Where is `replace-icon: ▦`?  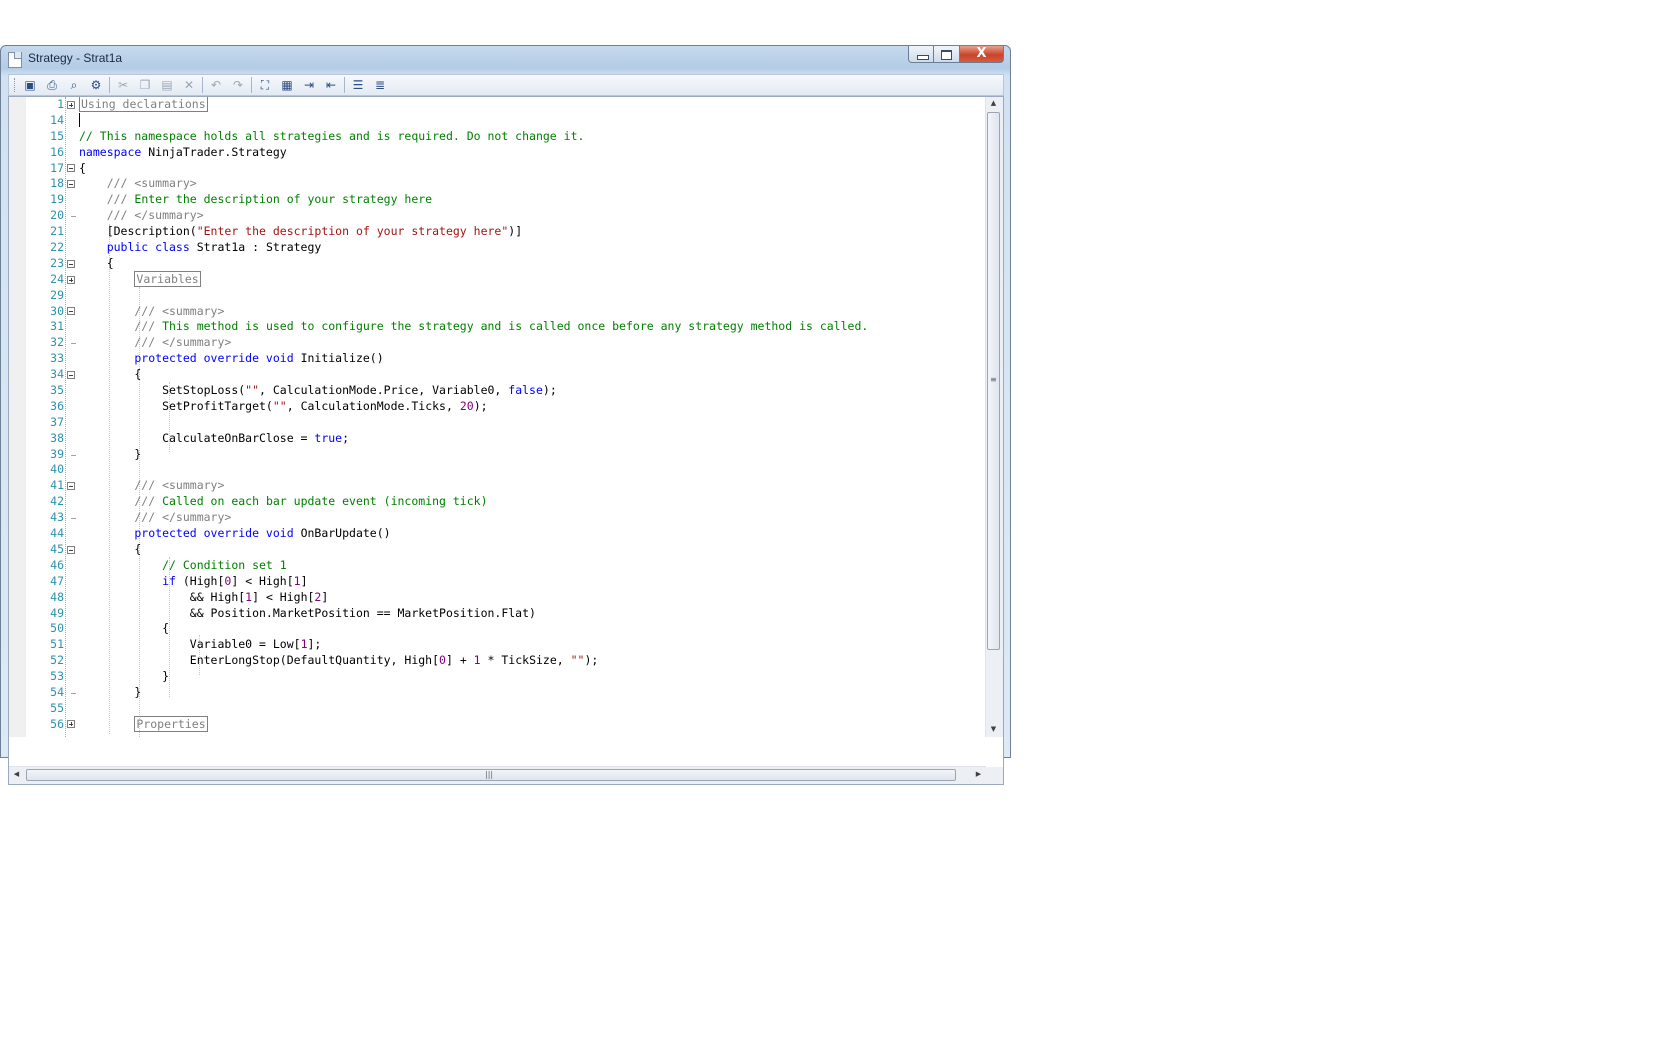
replace-icon: ▦ is located at coordinates (287, 85).